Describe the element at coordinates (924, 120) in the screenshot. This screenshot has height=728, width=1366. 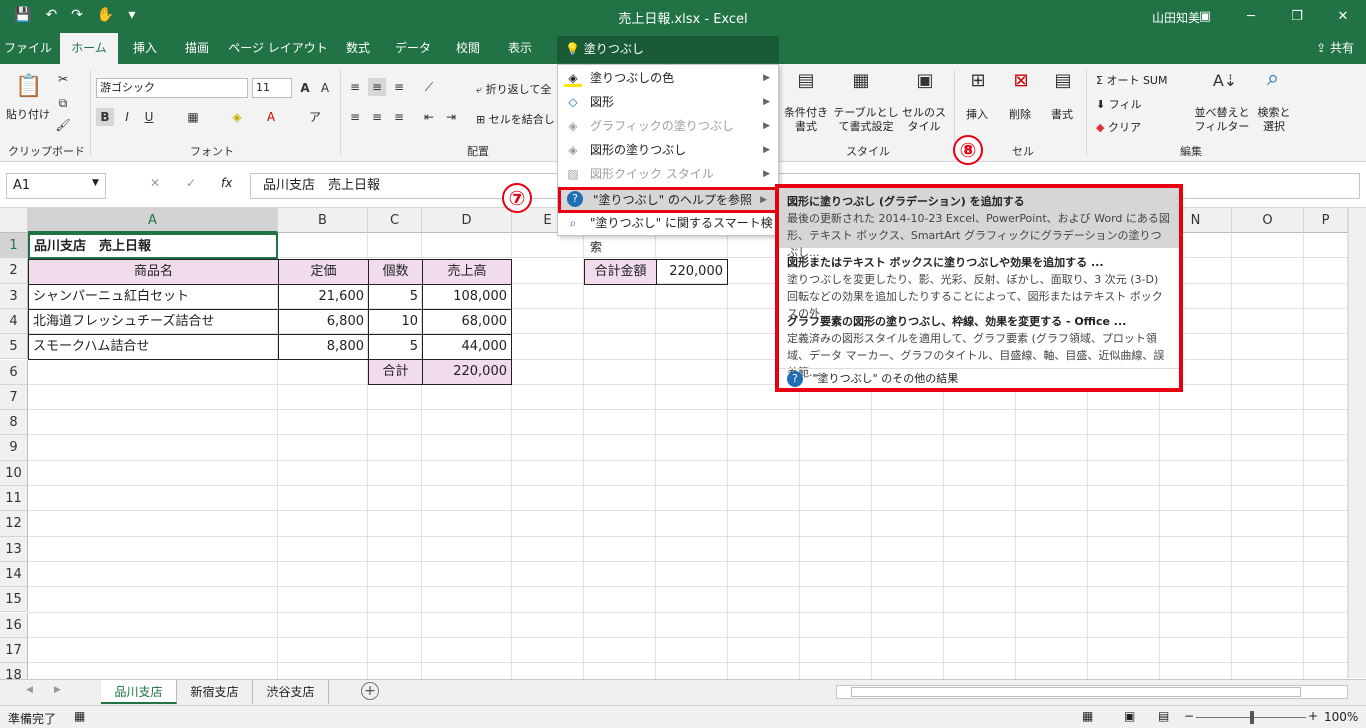
I see `cell-style-button: セルのスタイル` at that location.